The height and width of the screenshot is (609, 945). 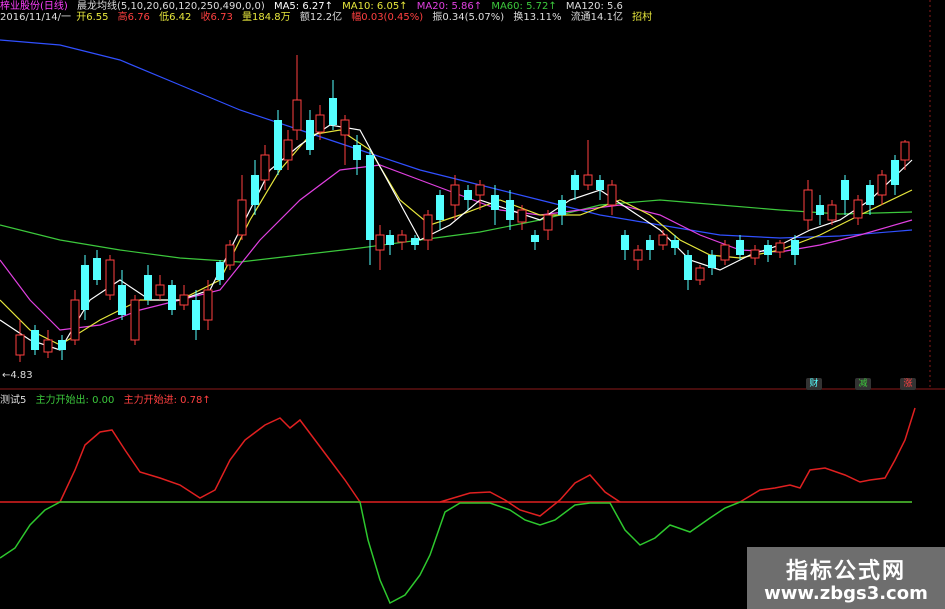 What do you see at coordinates (216, 17) in the screenshot?
I see `close: 收6.73` at bounding box center [216, 17].